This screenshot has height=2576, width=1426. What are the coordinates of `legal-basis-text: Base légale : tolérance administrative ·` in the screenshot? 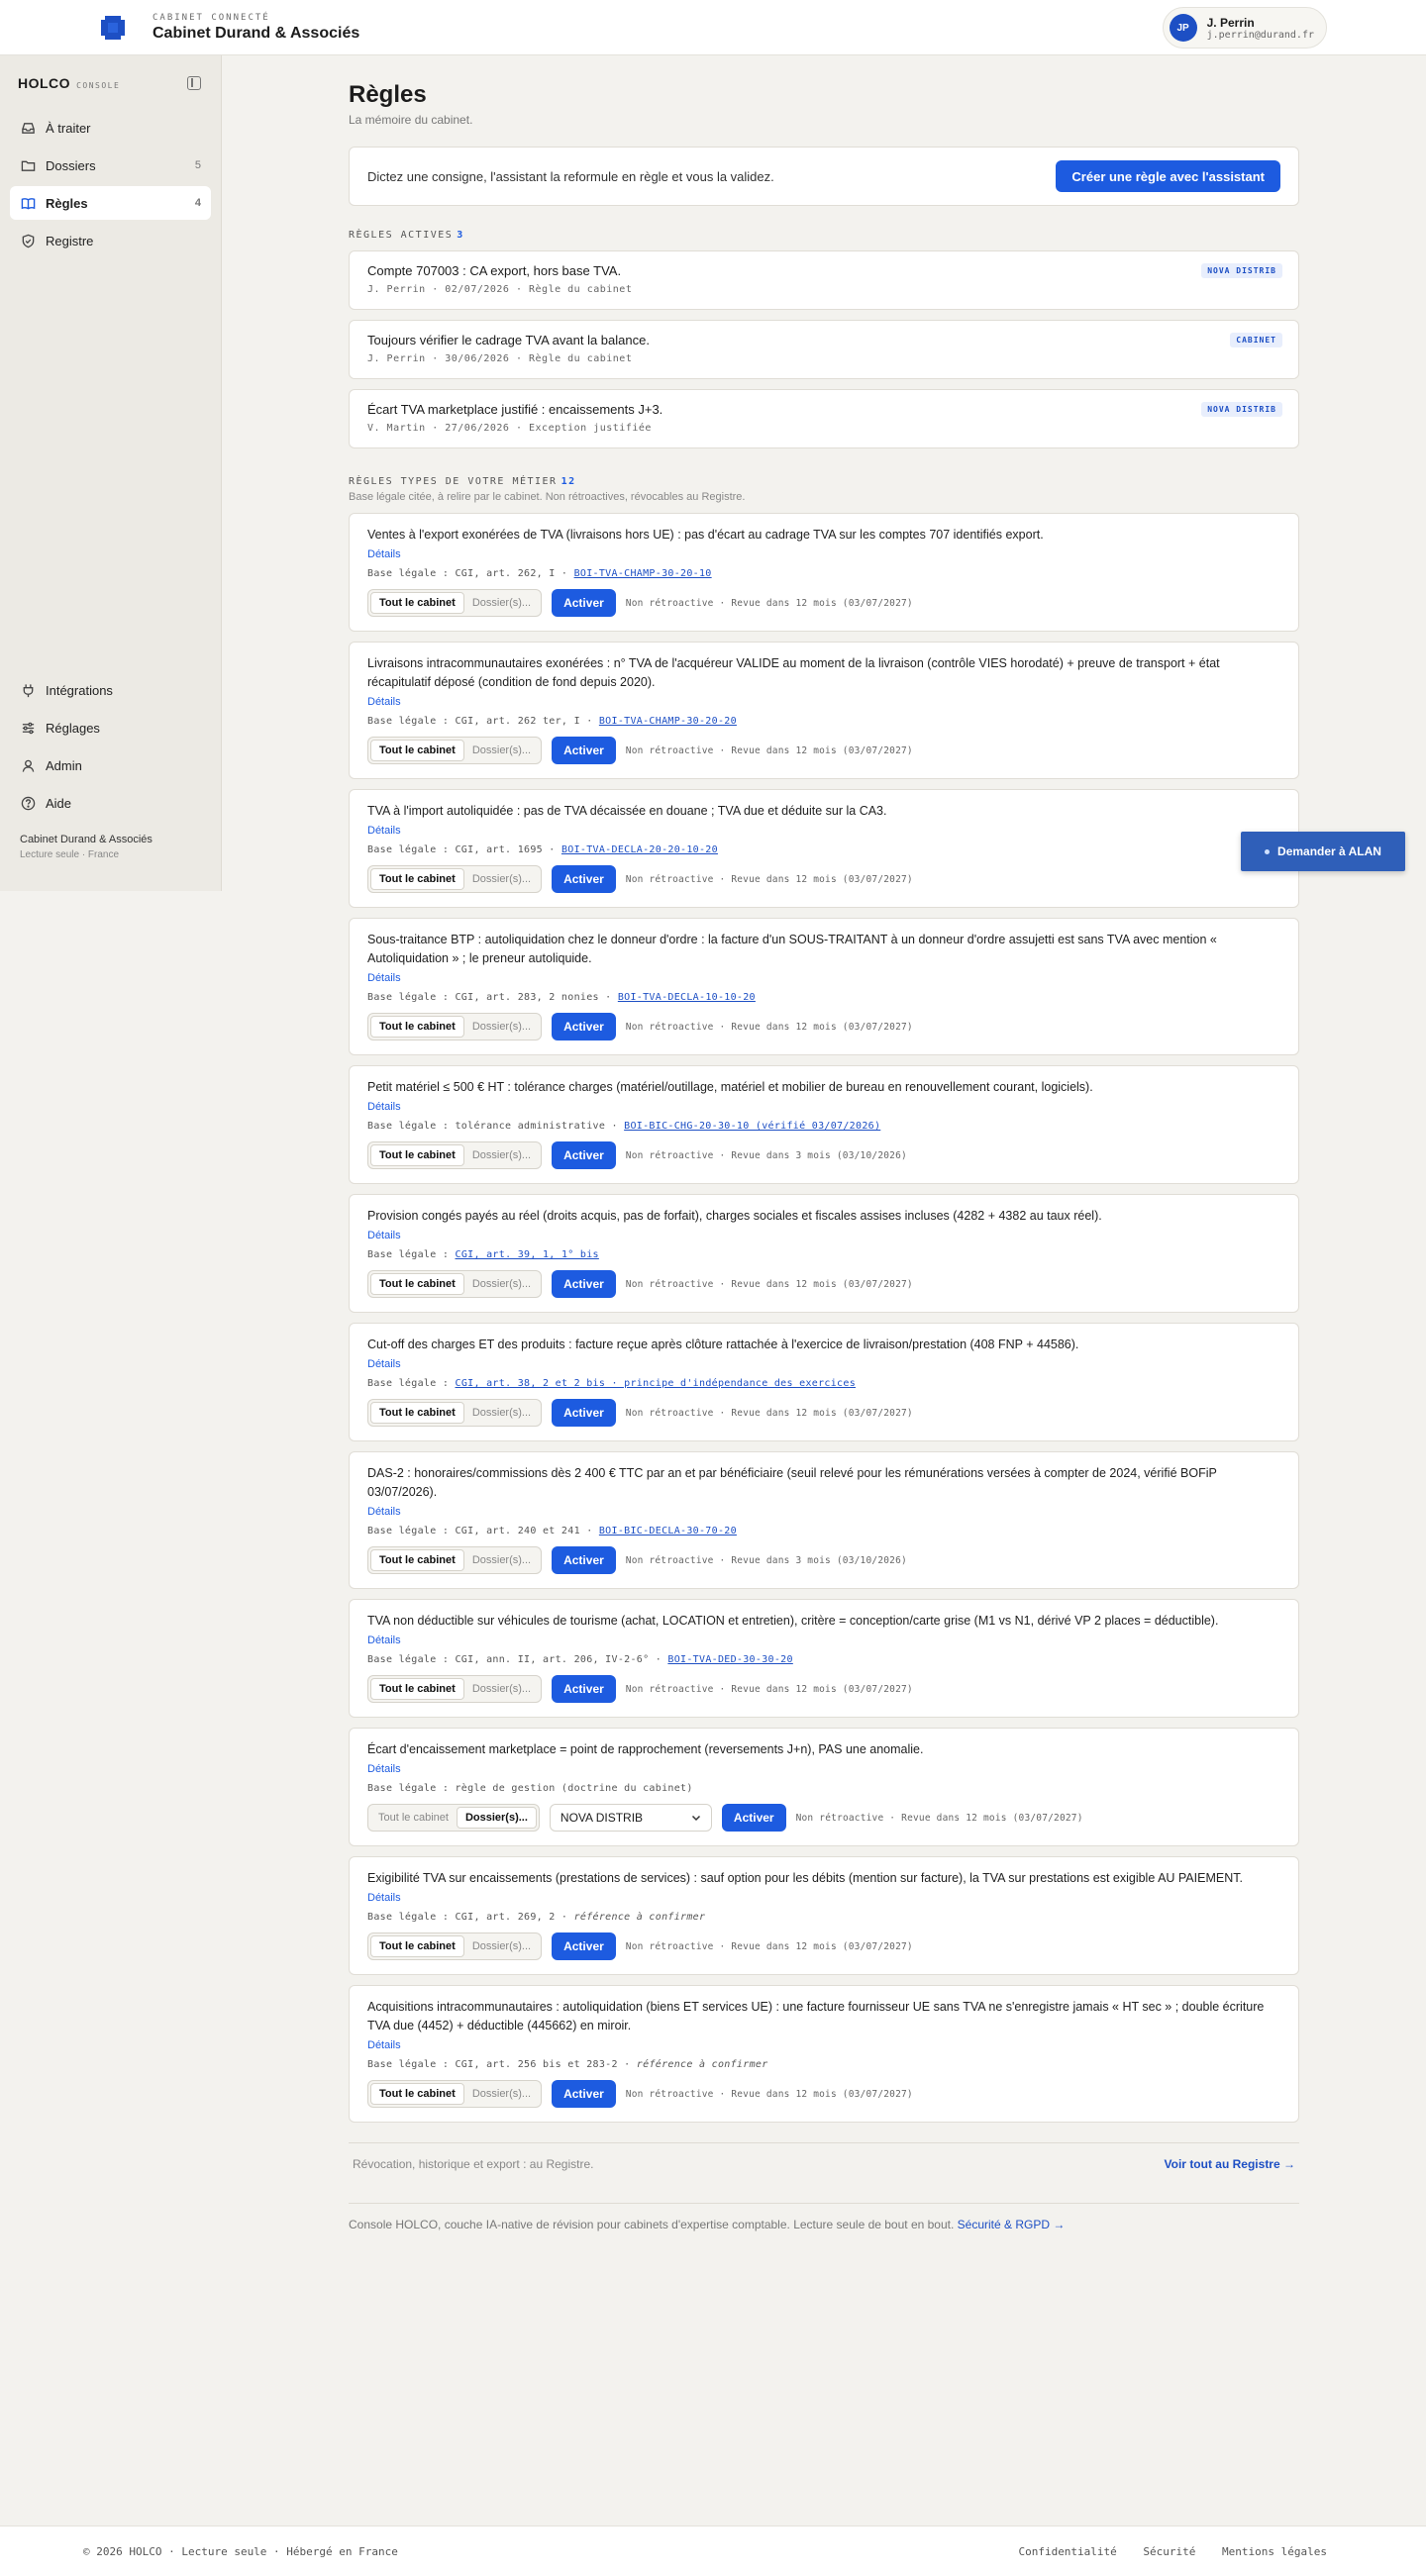 It's located at (496, 1127).